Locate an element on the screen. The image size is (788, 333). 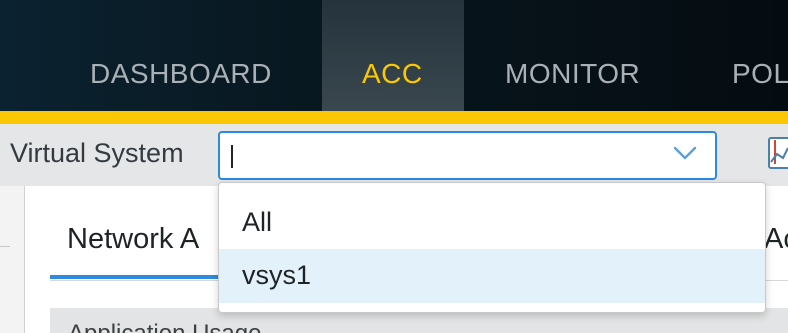
nav-tab-policies: POL is located at coordinates (736, 55).